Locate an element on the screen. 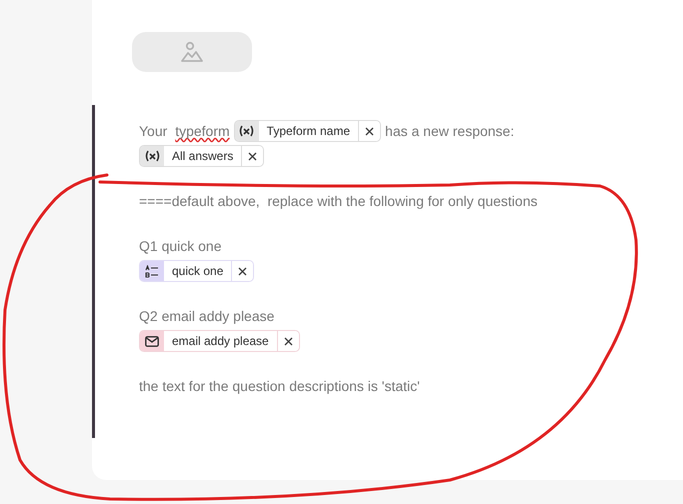 The height and width of the screenshot is (504, 683). field-chip: All answers is located at coordinates (201, 156).